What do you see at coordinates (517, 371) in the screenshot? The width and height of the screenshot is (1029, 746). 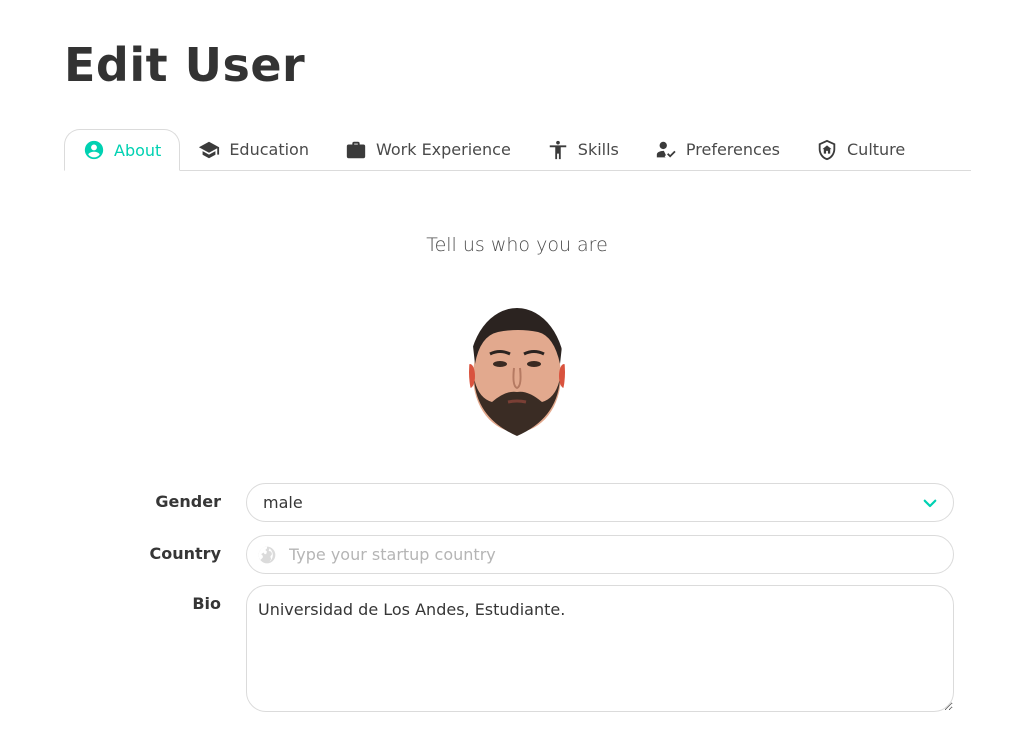 I see `user-photo-avatar` at bounding box center [517, 371].